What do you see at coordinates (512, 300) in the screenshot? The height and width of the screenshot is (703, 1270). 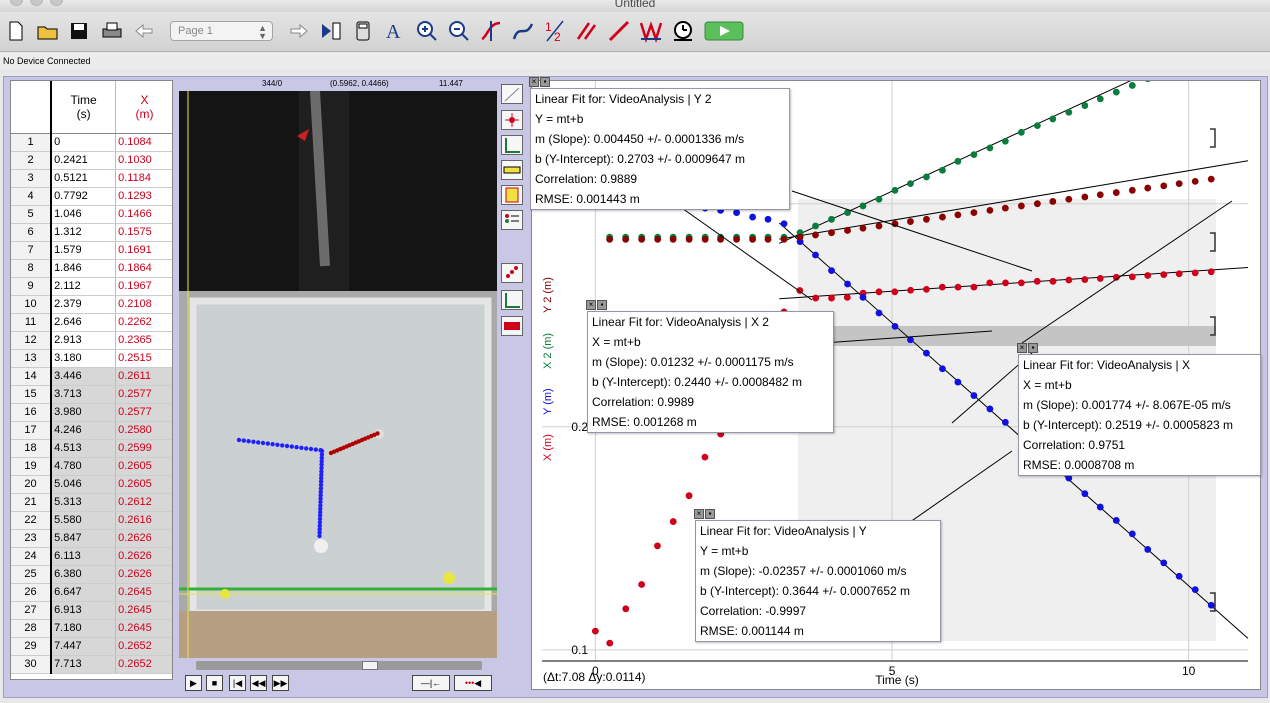 I see `show-origin-icon` at bounding box center [512, 300].